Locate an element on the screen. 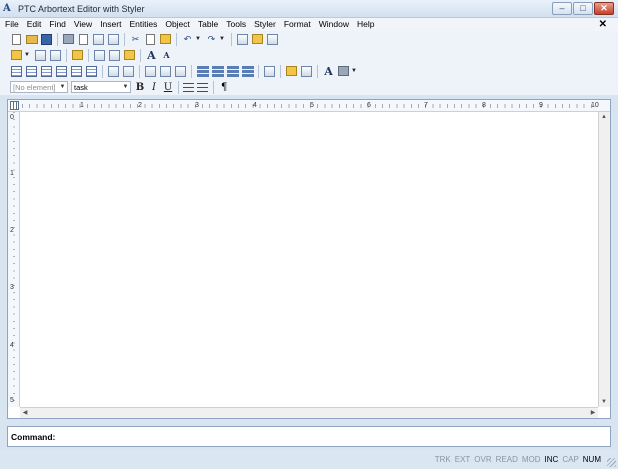 The height and width of the screenshot is (469, 618). print-preview-icon is located at coordinates (83, 39).